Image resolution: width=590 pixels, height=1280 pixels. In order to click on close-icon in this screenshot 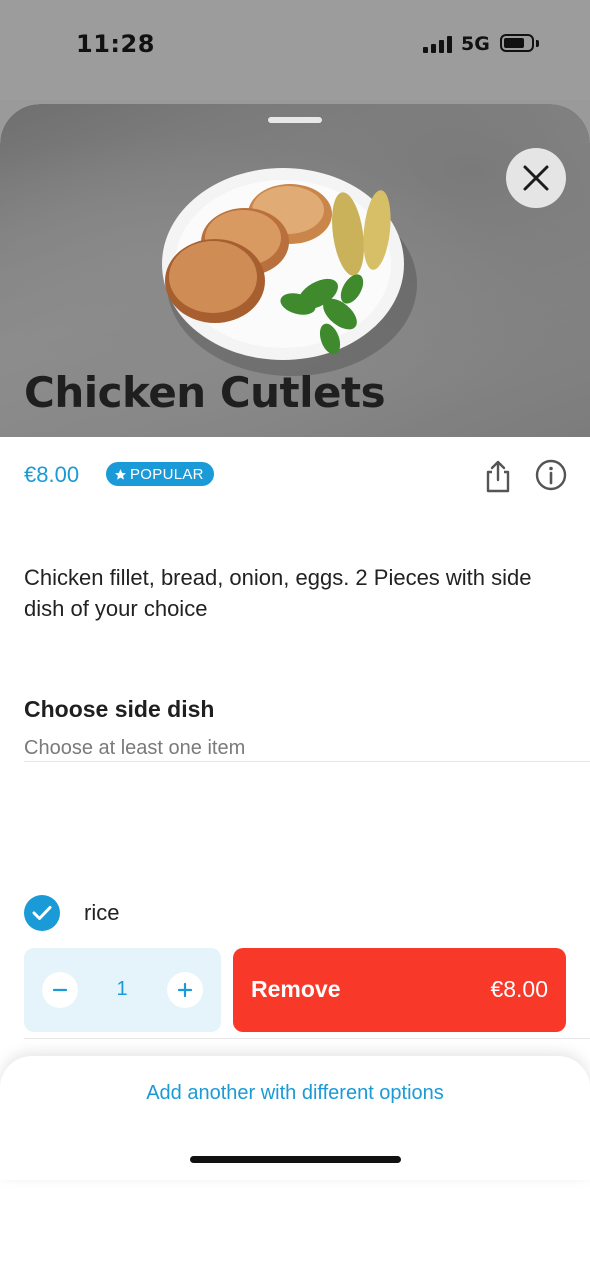, I will do `click(536, 178)`.